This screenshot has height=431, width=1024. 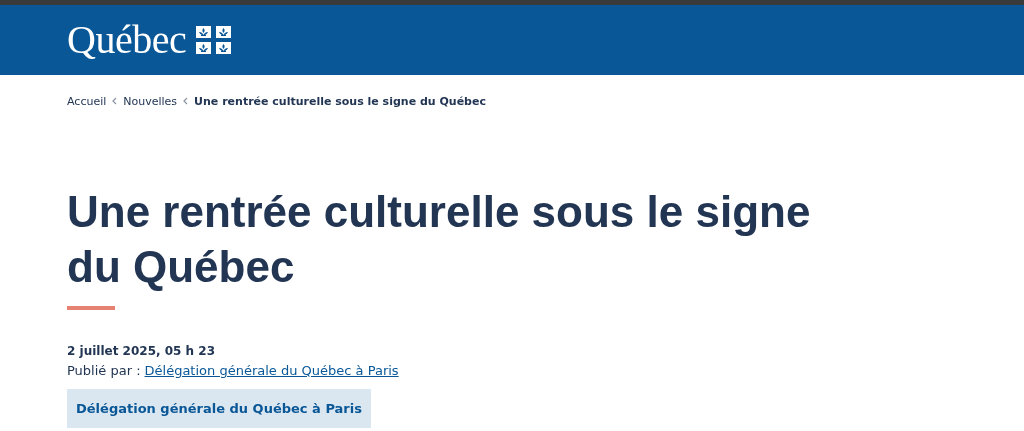 I want to click on publisher-link: Délégation générale du Québec à Paris, so click(x=271, y=370).